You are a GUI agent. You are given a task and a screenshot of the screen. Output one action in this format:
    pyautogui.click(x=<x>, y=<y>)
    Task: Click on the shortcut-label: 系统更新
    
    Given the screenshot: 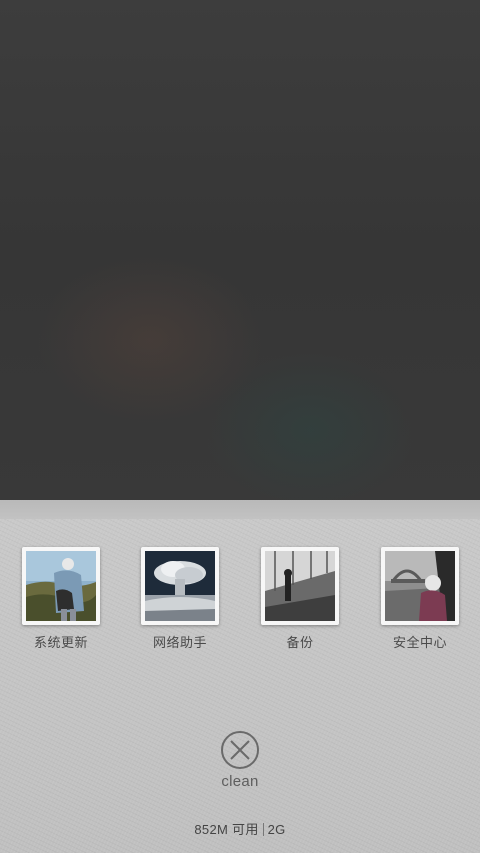 What is the action you would take?
    pyautogui.click(x=60, y=642)
    